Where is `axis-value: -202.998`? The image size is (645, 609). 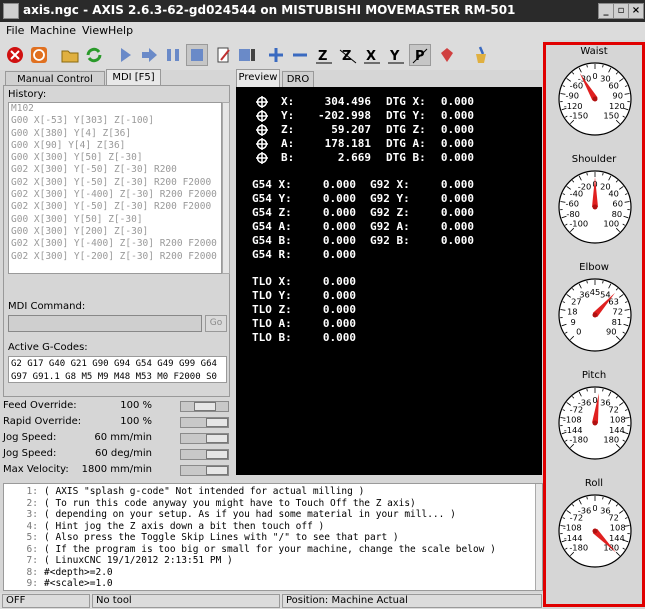
axis-value: -202.998 is located at coordinates (344, 115).